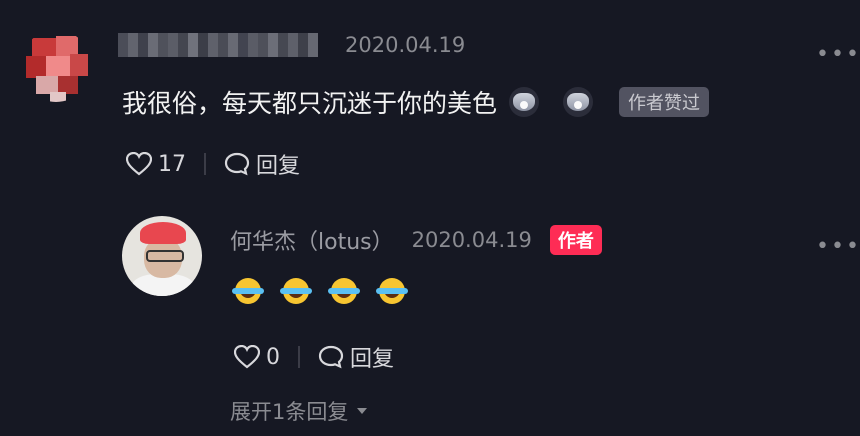 The image size is (860, 436). I want to click on comment-date: 2020.04.19, so click(405, 45).